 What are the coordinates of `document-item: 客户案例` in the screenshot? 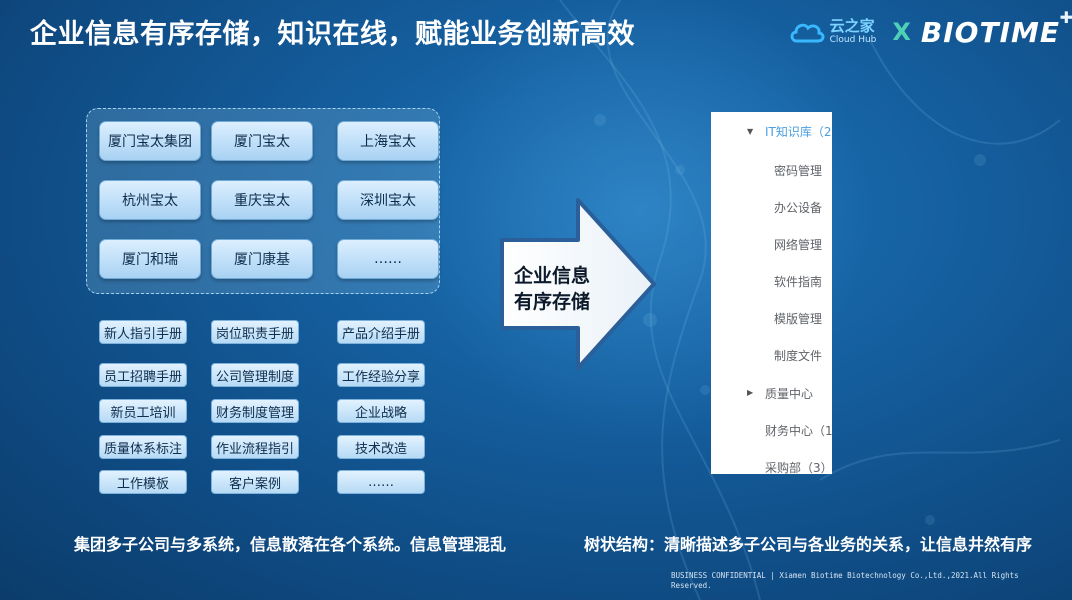 It's located at (255, 482).